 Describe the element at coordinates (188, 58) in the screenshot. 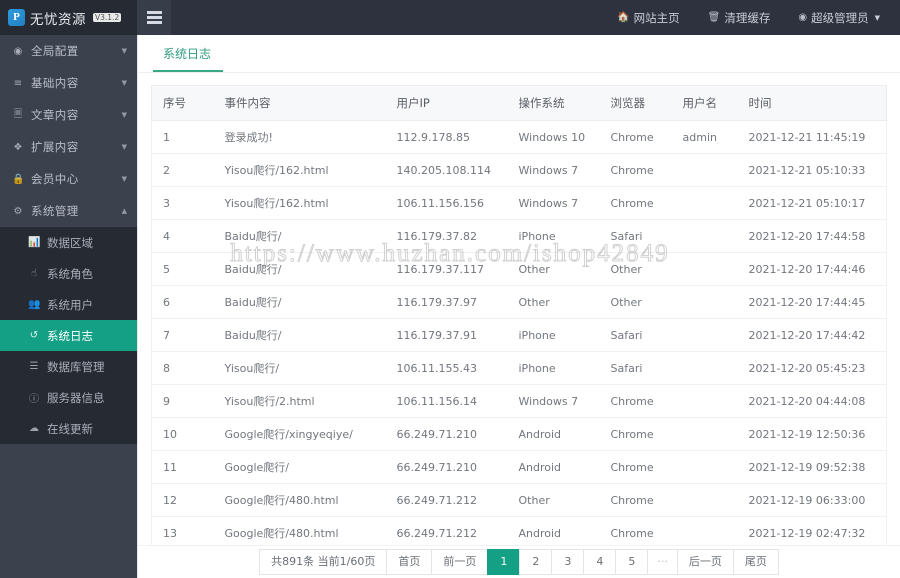

I see `tab-system-log: 系统日志` at that location.